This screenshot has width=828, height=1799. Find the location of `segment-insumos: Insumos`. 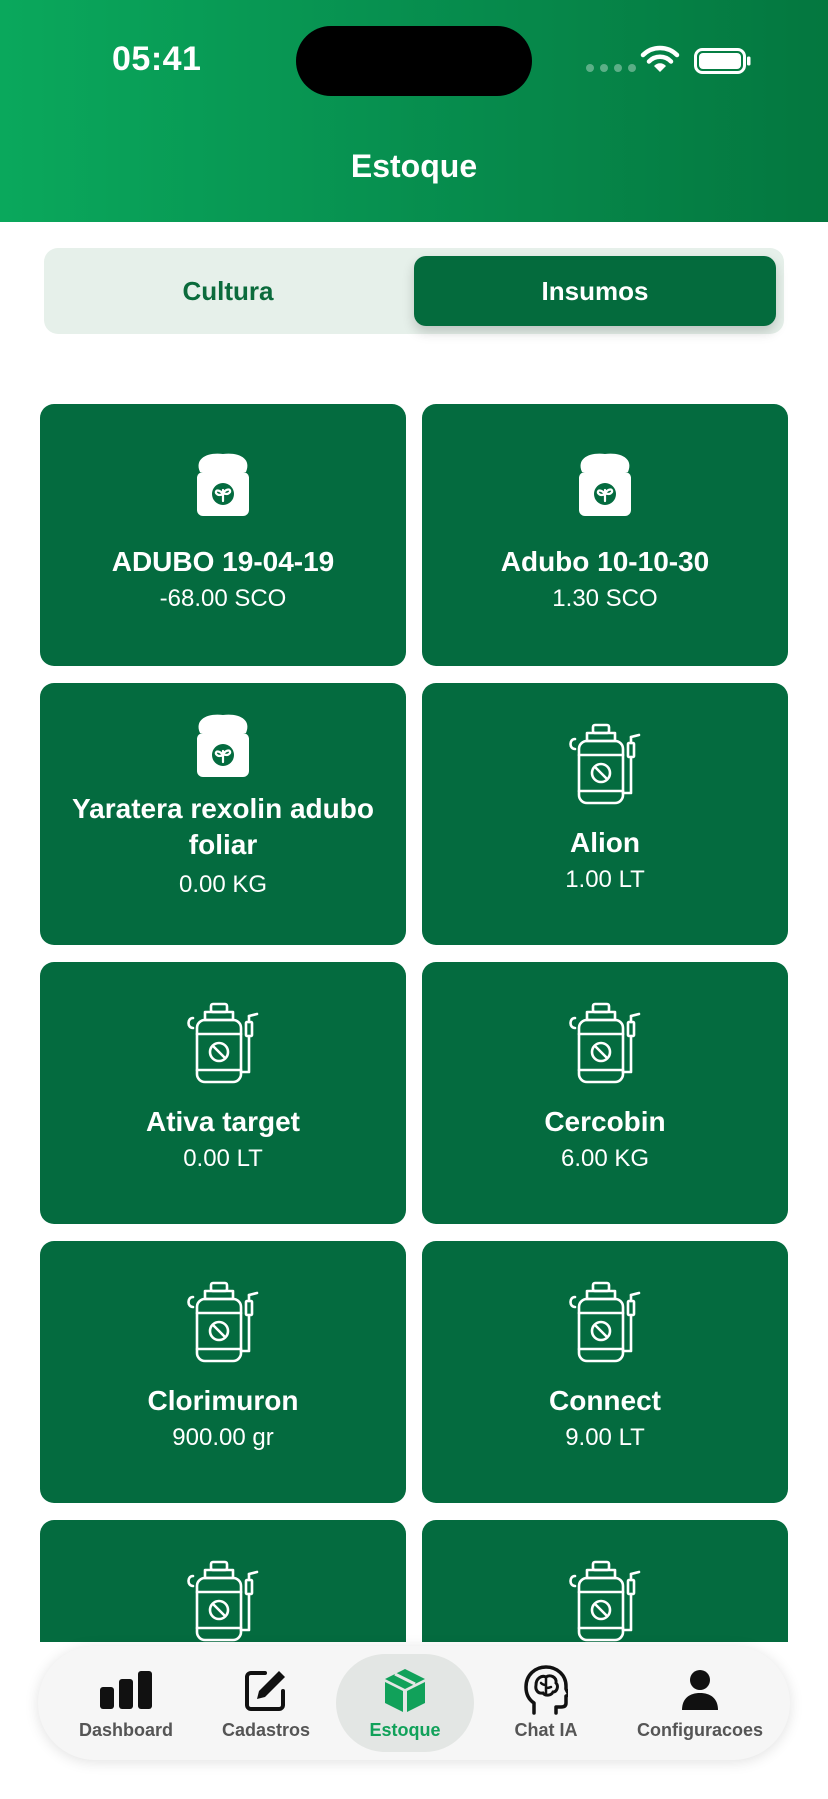

segment-insumos: Insumos is located at coordinates (595, 291).